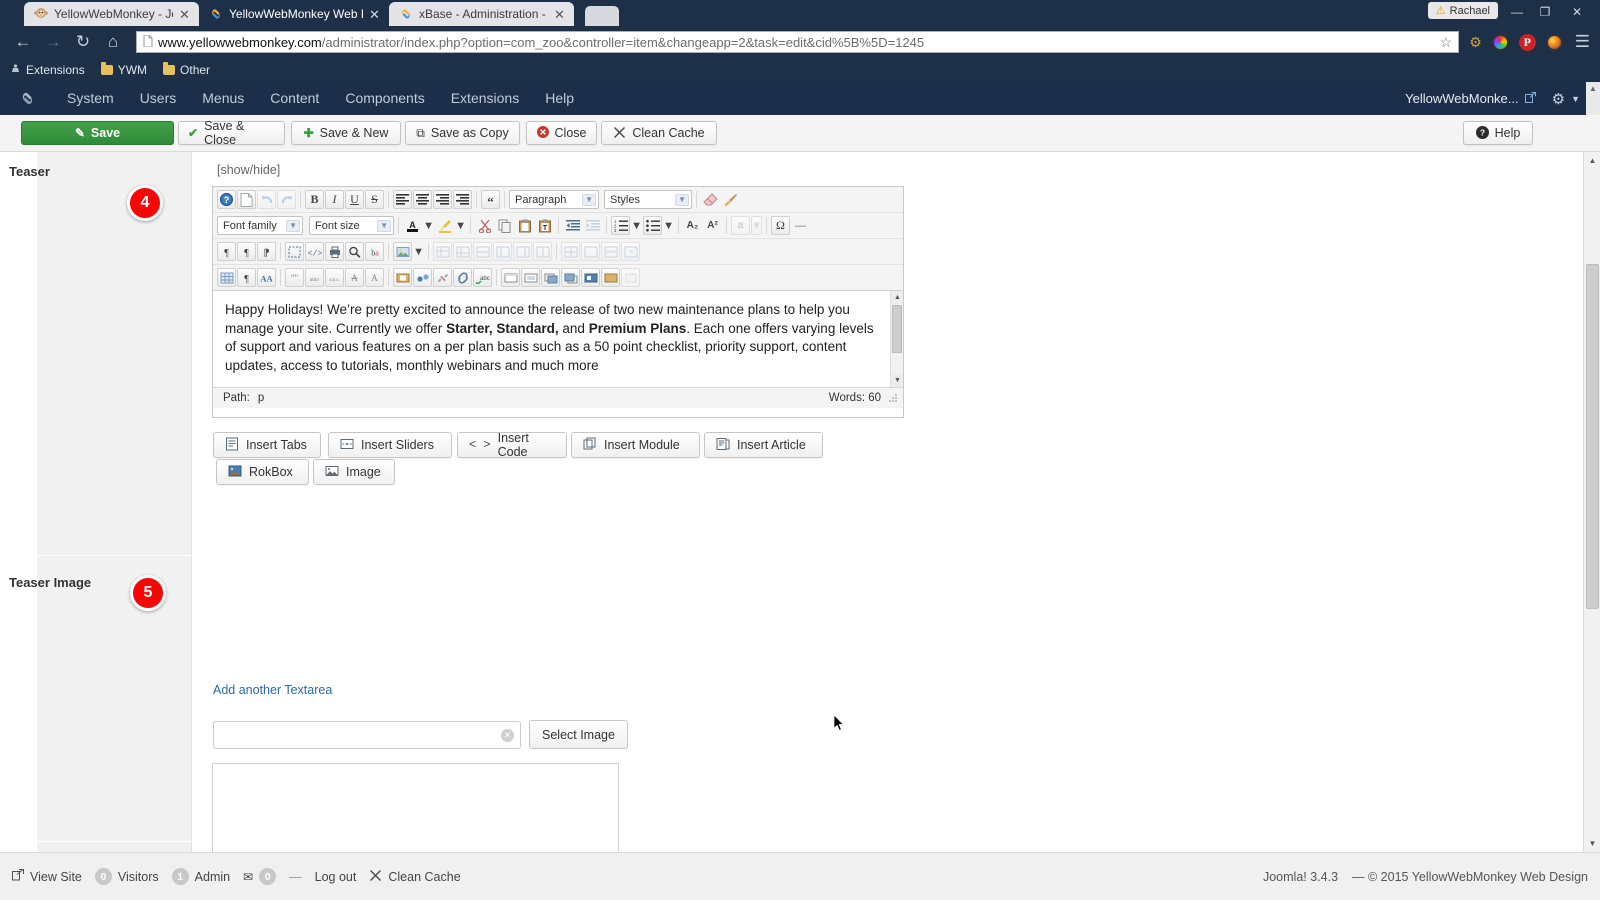  Describe the element at coordinates (490, 199) in the screenshot. I see `blockquote-icon: “` at that location.